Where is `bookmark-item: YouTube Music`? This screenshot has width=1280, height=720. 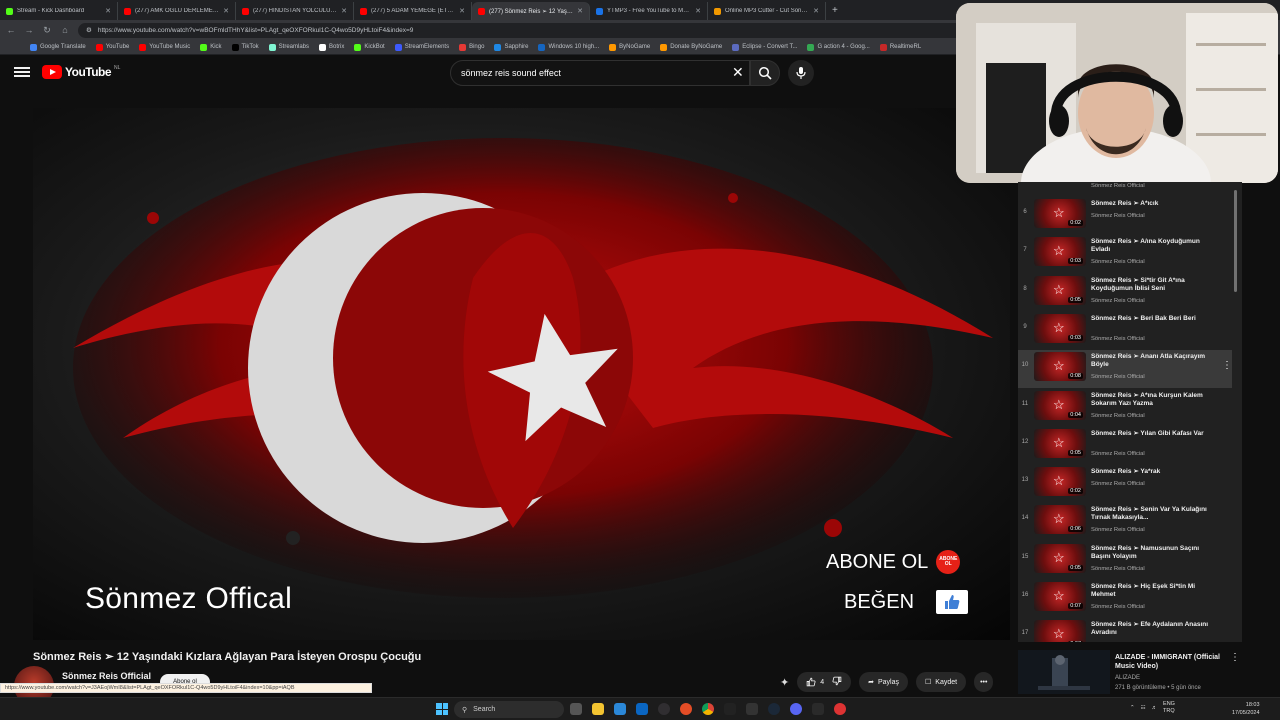
bookmark-item: YouTube Music is located at coordinates (164, 47).